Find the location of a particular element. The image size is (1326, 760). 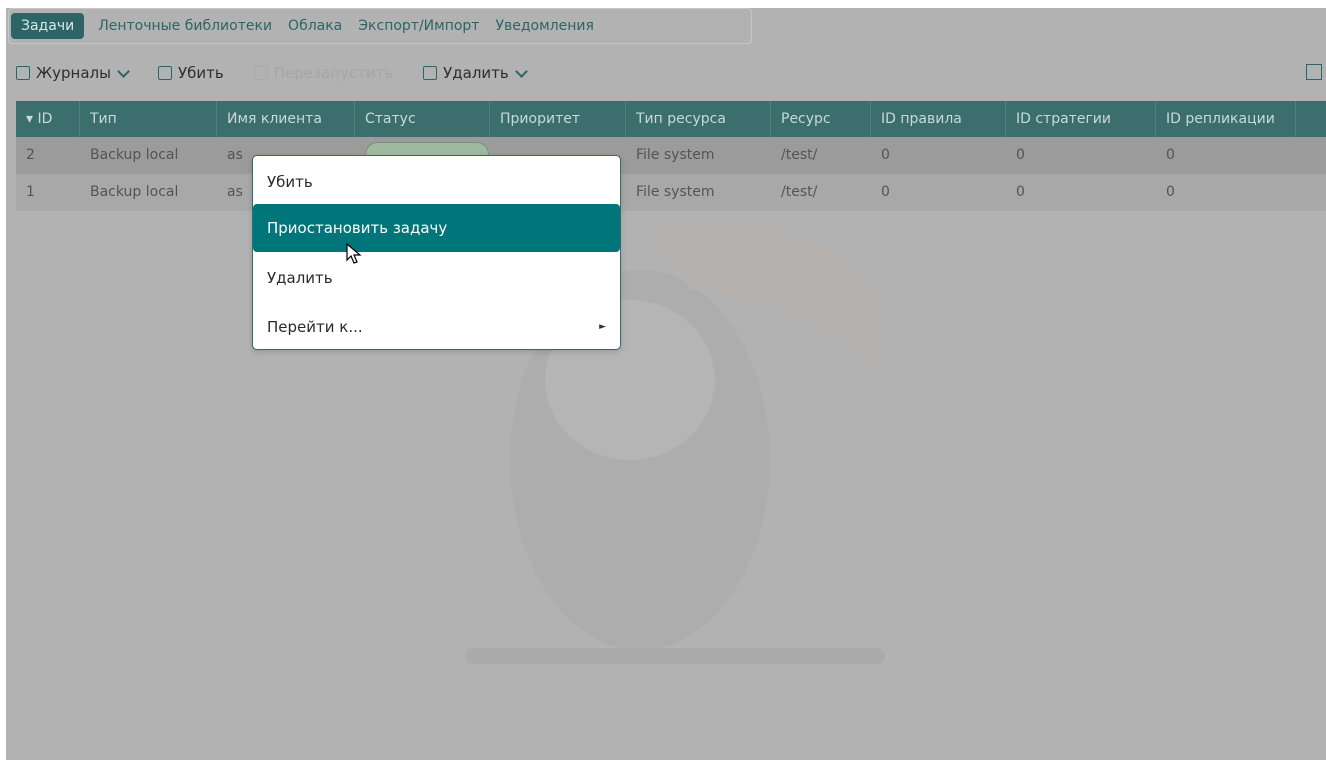

column-header-client: Имя клиента is located at coordinates (286, 119).